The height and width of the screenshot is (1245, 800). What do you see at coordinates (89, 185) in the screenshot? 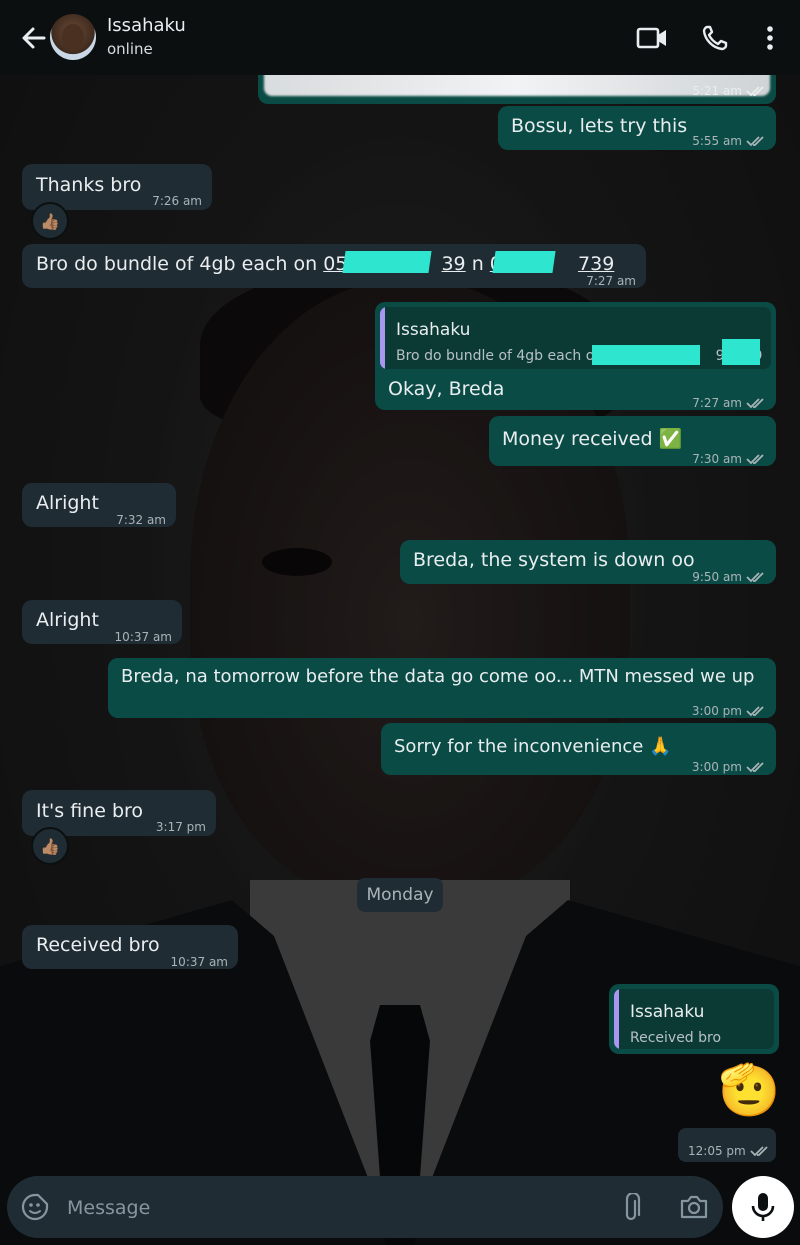
I see `message-text: Thanks bro` at bounding box center [89, 185].